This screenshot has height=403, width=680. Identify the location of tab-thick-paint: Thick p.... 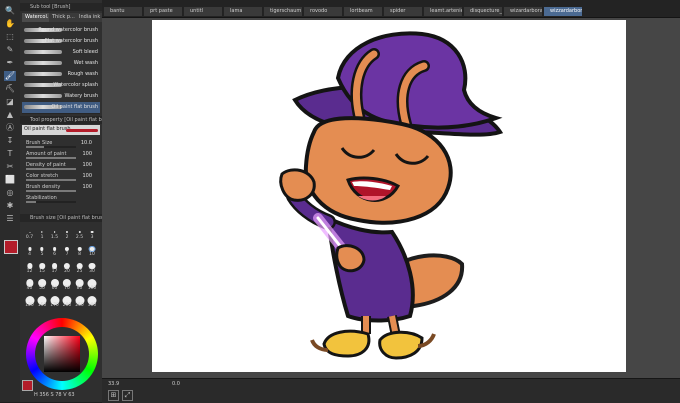
(63, 17).